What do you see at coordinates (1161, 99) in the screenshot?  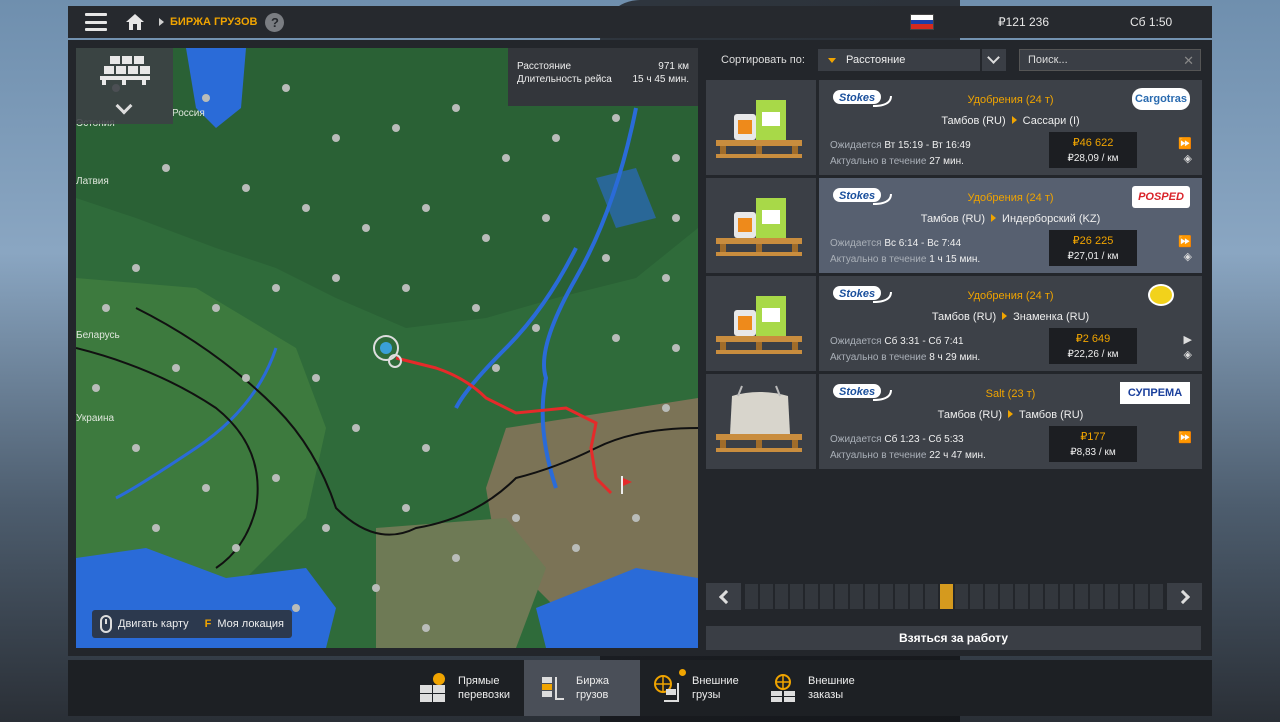 I see `company-logo: Cargotras` at bounding box center [1161, 99].